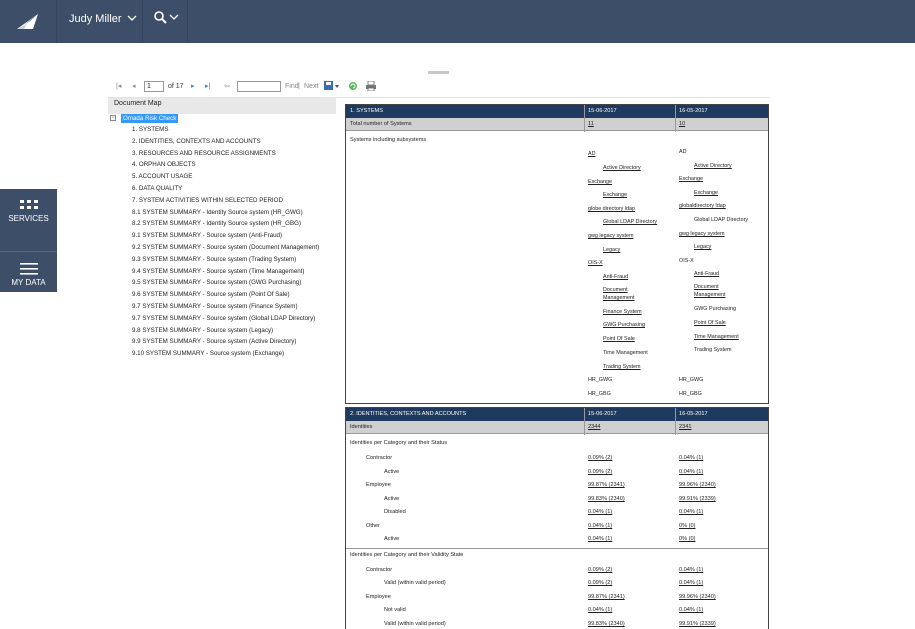 This screenshot has width=915, height=629. What do you see at coordinates (227, 118) in the screenshot?
I see `tree-root: − Omada Risk Check` at bounding box center [227, 118].